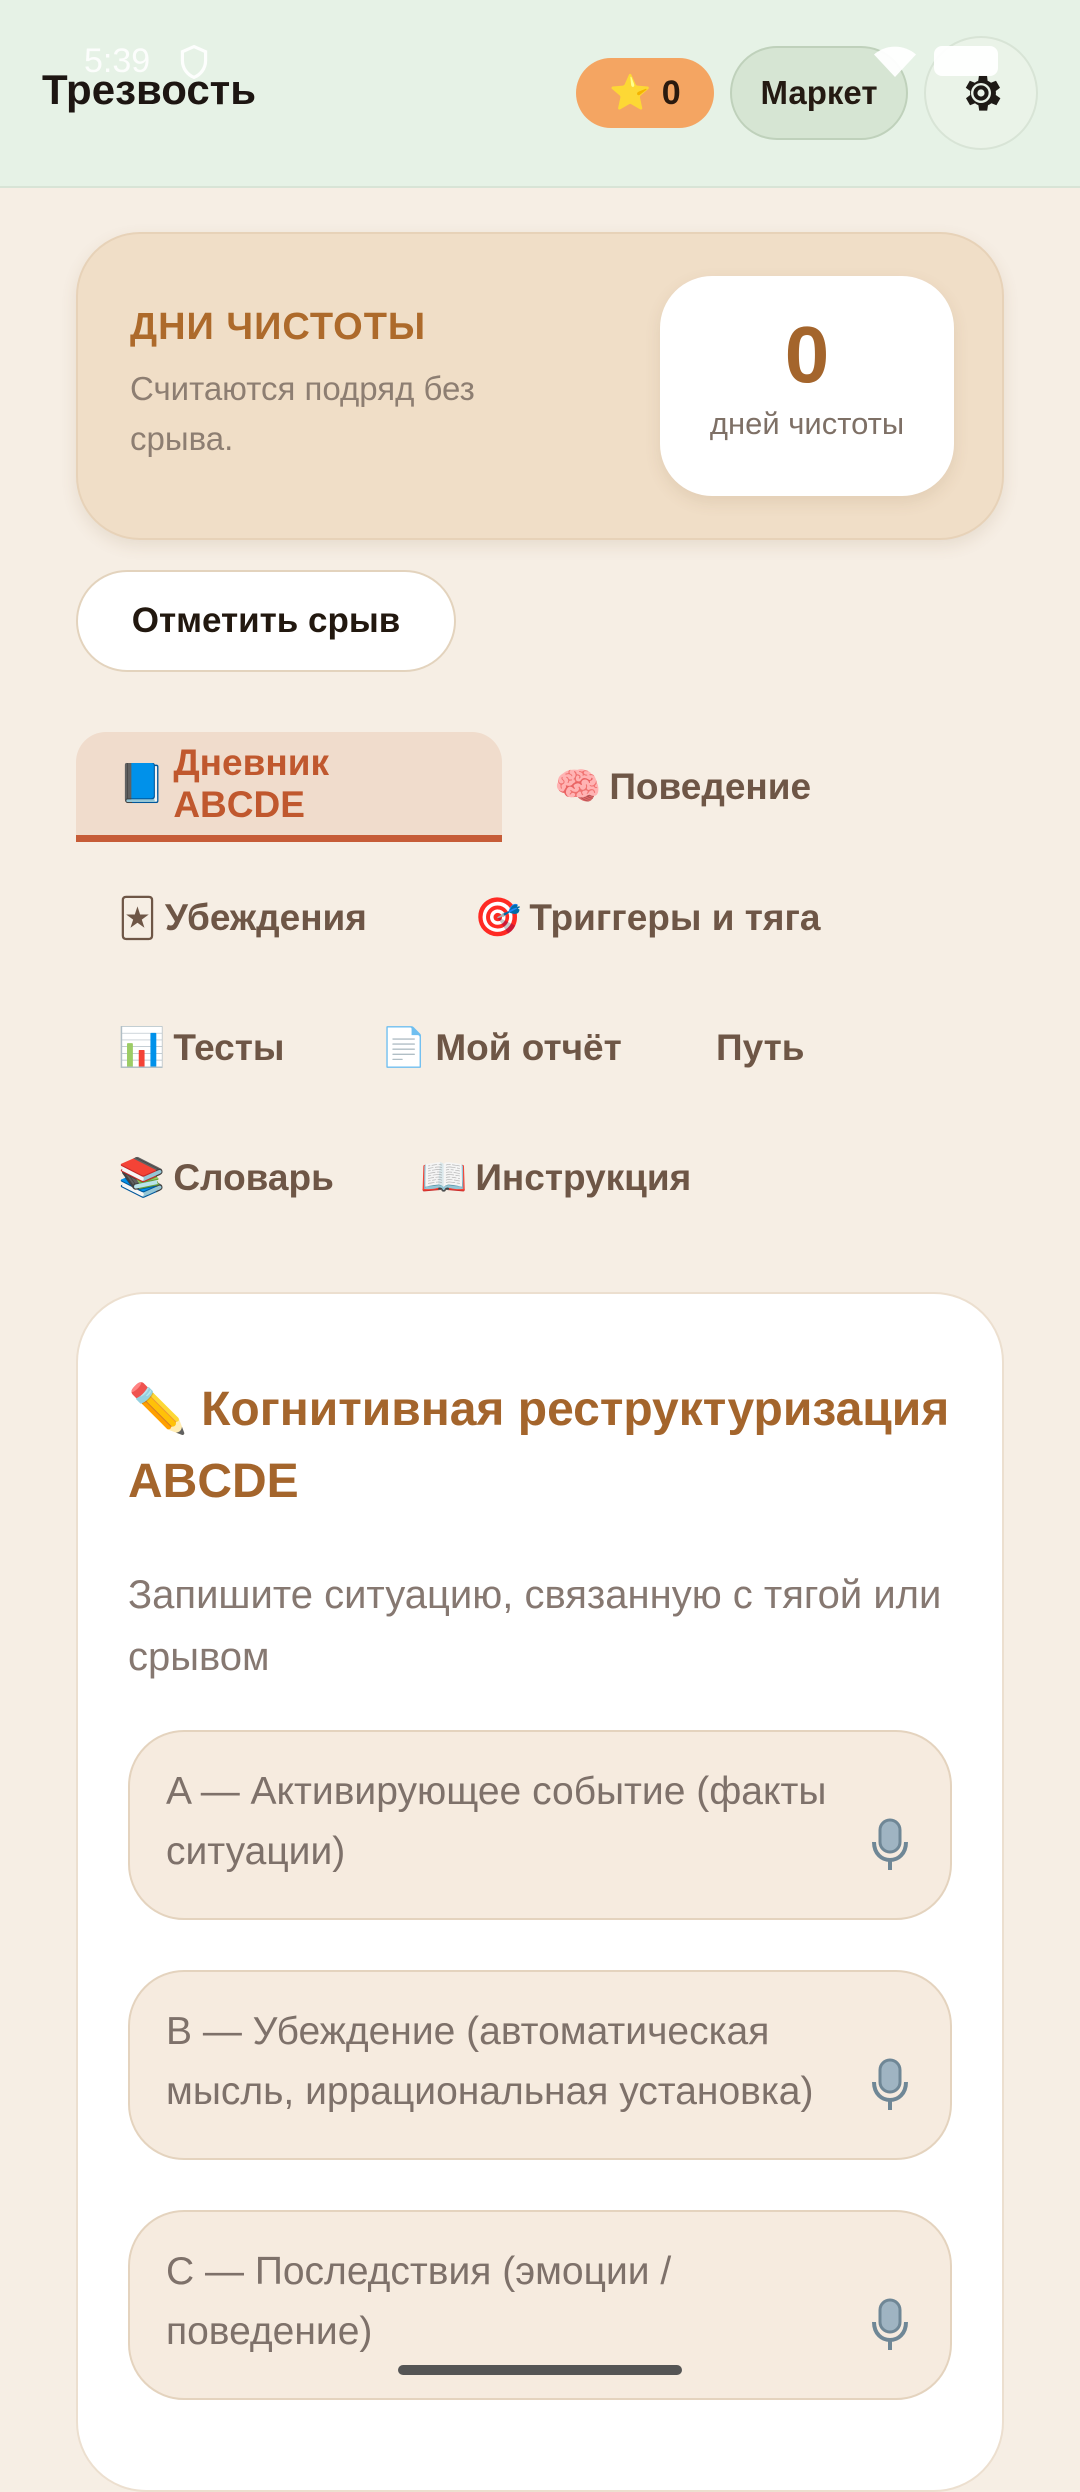  I want to click on tab-label: Триггеры и тяга, so click(675, 917).